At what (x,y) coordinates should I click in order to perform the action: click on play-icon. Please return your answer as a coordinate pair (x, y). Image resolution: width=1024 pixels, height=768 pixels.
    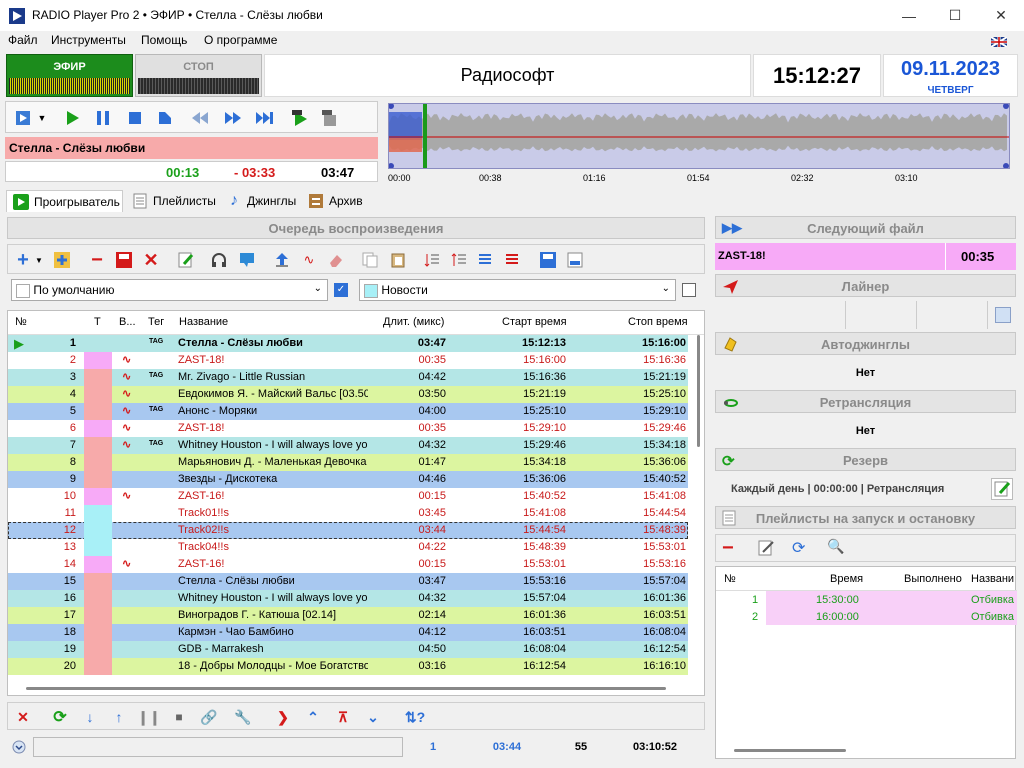
    Looking at the image, I should click on (72, 118).